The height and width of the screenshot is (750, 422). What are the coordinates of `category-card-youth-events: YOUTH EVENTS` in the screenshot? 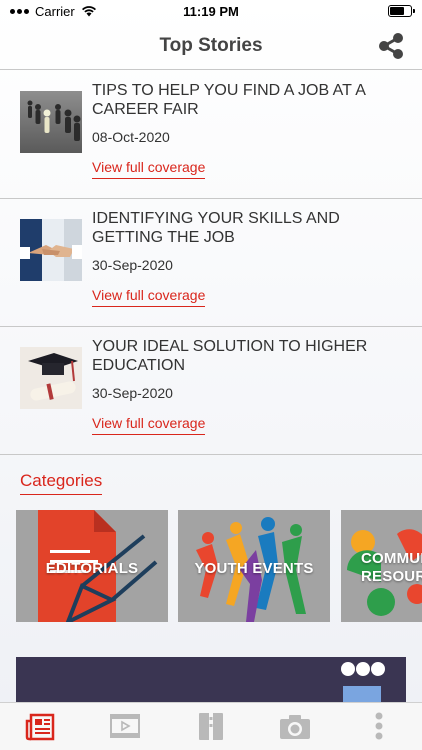 It's located at (254, 566).